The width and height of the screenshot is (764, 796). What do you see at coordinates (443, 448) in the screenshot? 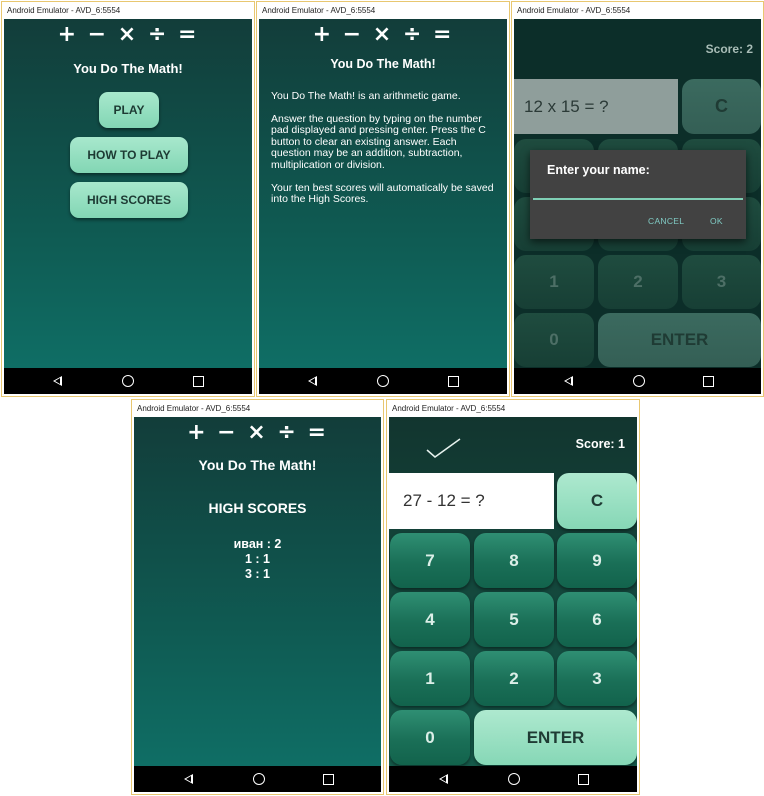
I see `check-icon` at bounding box center [443, 448].